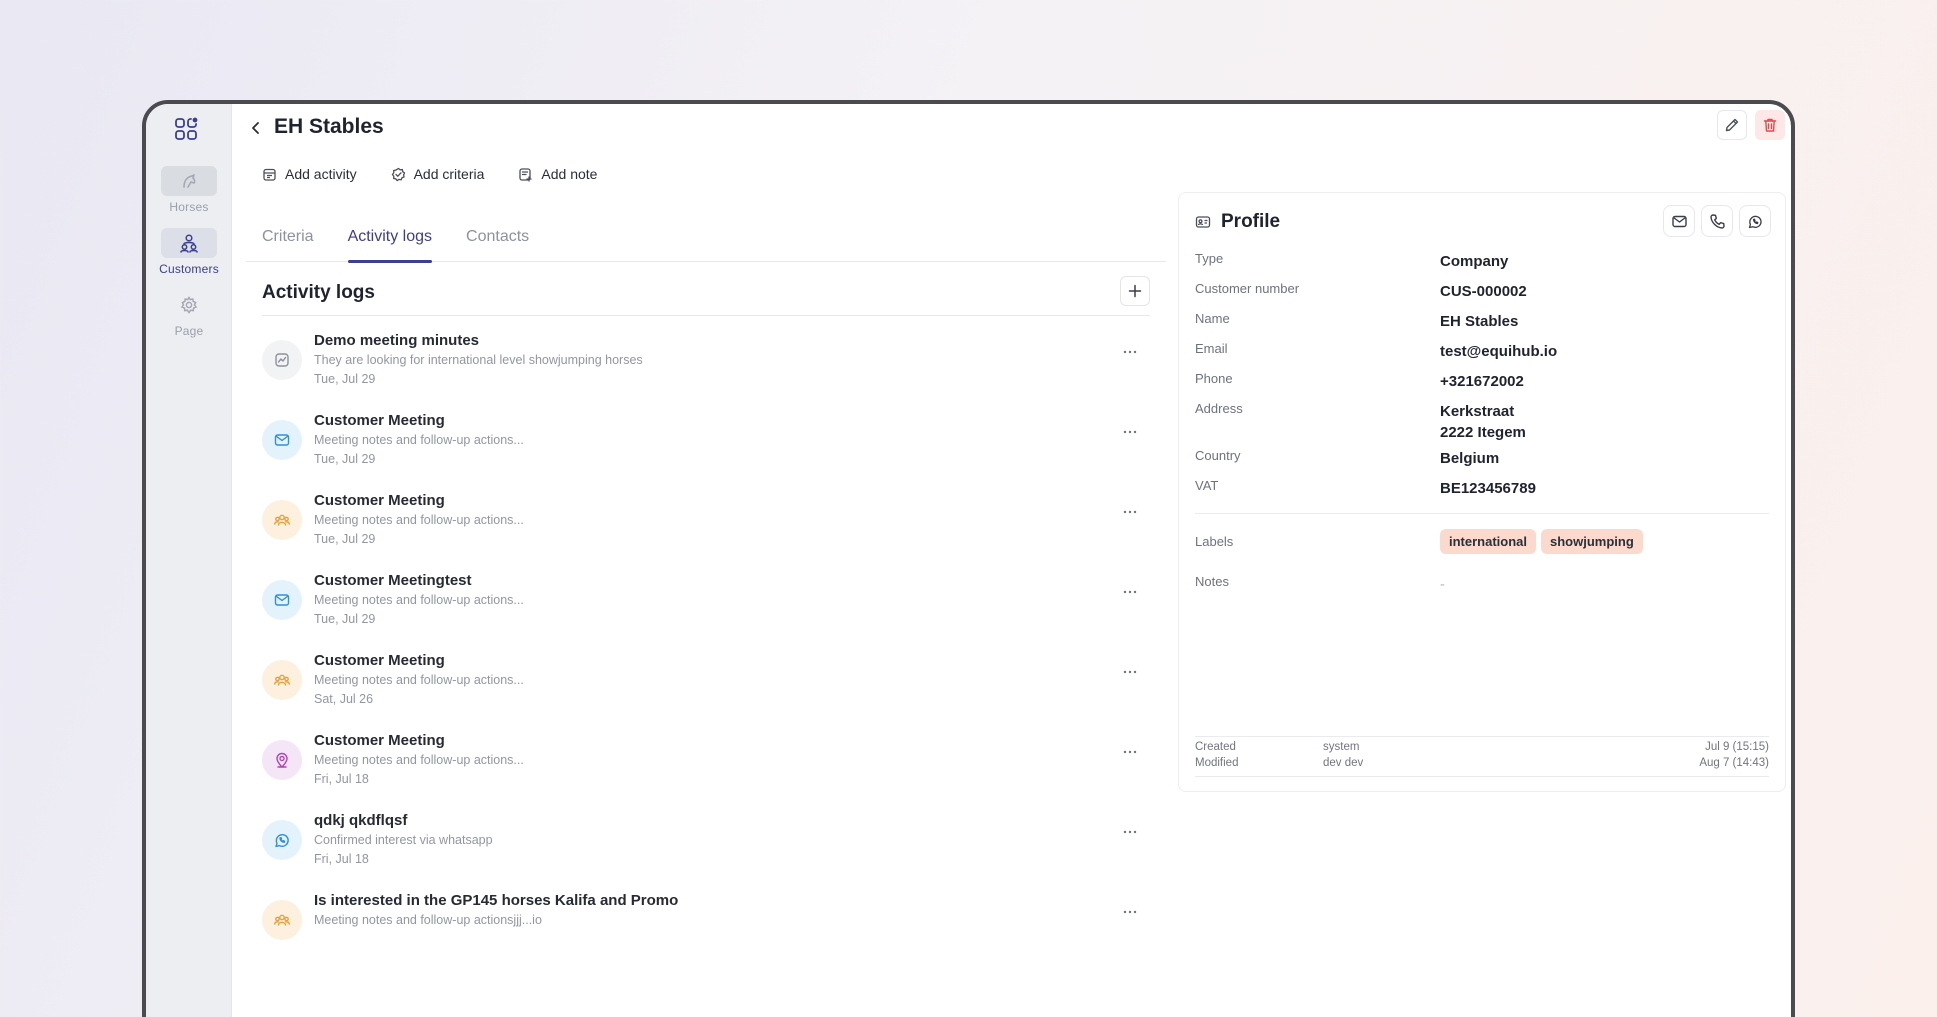 The height and width of the screenshot is (1017, 1937). Describe the element at coordinates (344, 699) in the screenshot. I see `activity-log-date: Sat, Jul 26` at that location.